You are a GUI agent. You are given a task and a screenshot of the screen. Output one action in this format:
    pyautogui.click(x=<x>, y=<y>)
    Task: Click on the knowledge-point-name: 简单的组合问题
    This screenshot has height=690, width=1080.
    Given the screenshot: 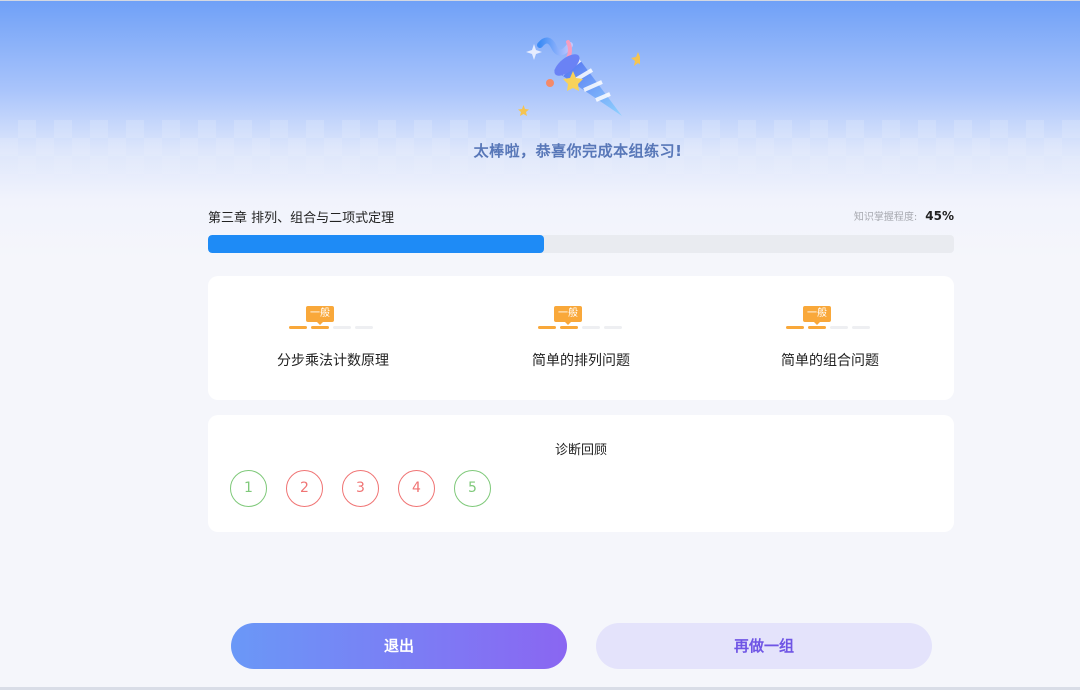 What is the action you would take?
    pyautogui.click(x=830, y=361)
    